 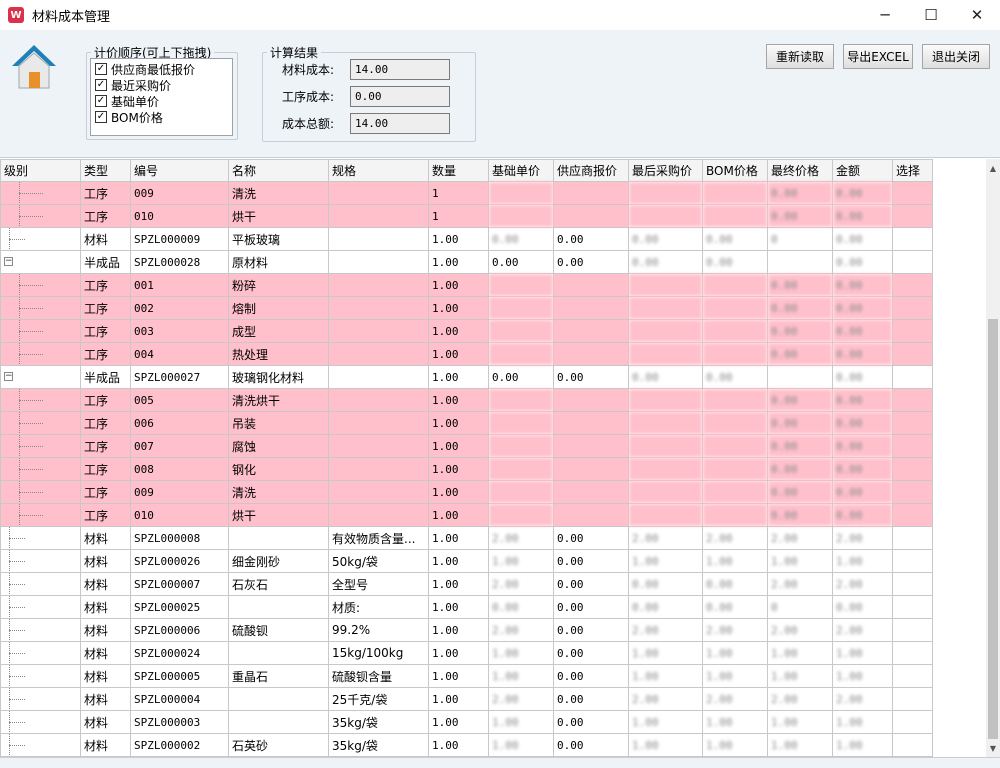 What do you see at coordinates (179, 699) in the screenshot?
I see `cell-code: SPZL000004` at bounding box center [179, 699].